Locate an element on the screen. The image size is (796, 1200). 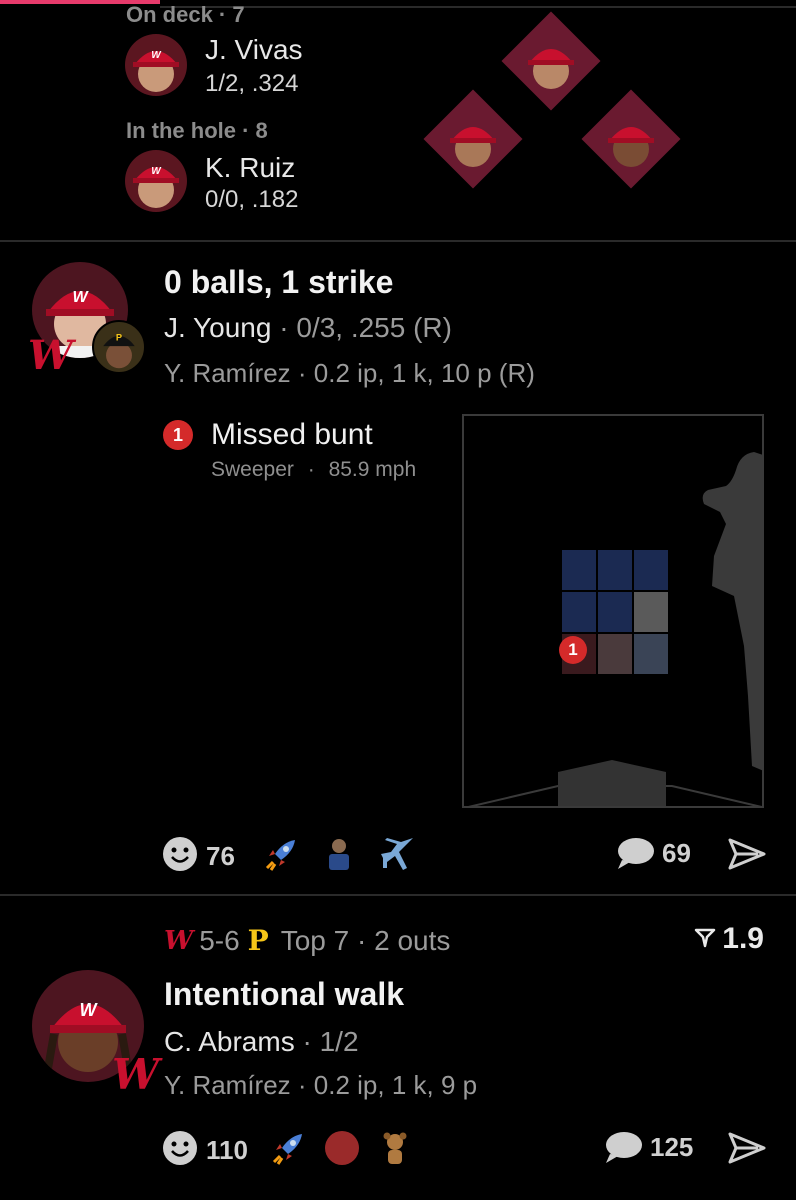
on-deck-avatar: W is located at coordinates (156, 65).